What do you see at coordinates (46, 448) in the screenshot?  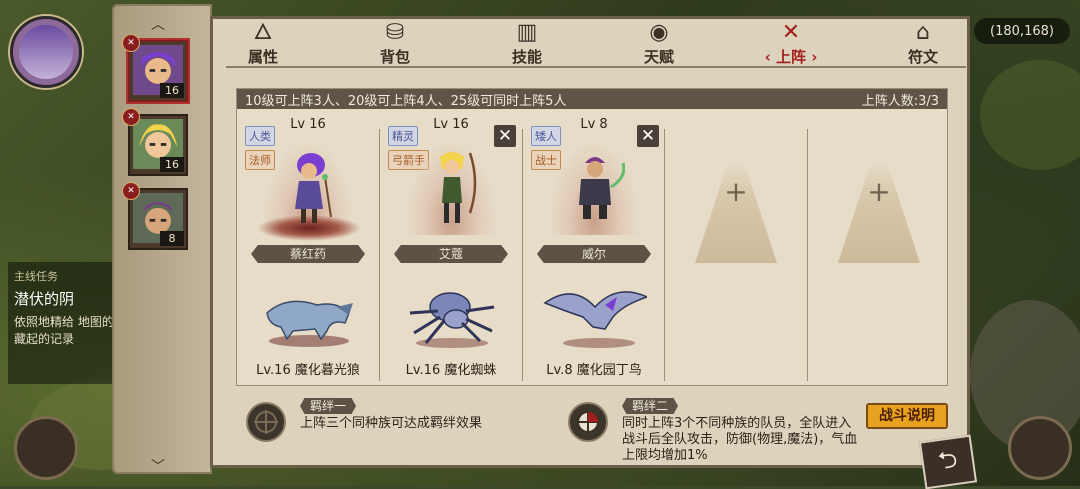 I see `map-button` at bounding box center [46, 448].